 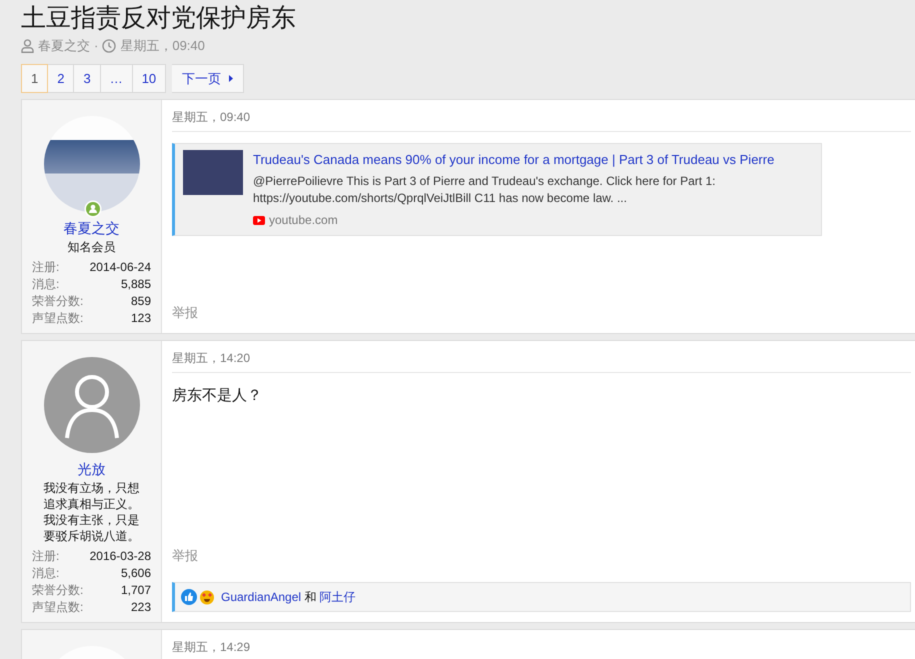 I want to click on stat-value: 5,885, so click(x=135, y=284).